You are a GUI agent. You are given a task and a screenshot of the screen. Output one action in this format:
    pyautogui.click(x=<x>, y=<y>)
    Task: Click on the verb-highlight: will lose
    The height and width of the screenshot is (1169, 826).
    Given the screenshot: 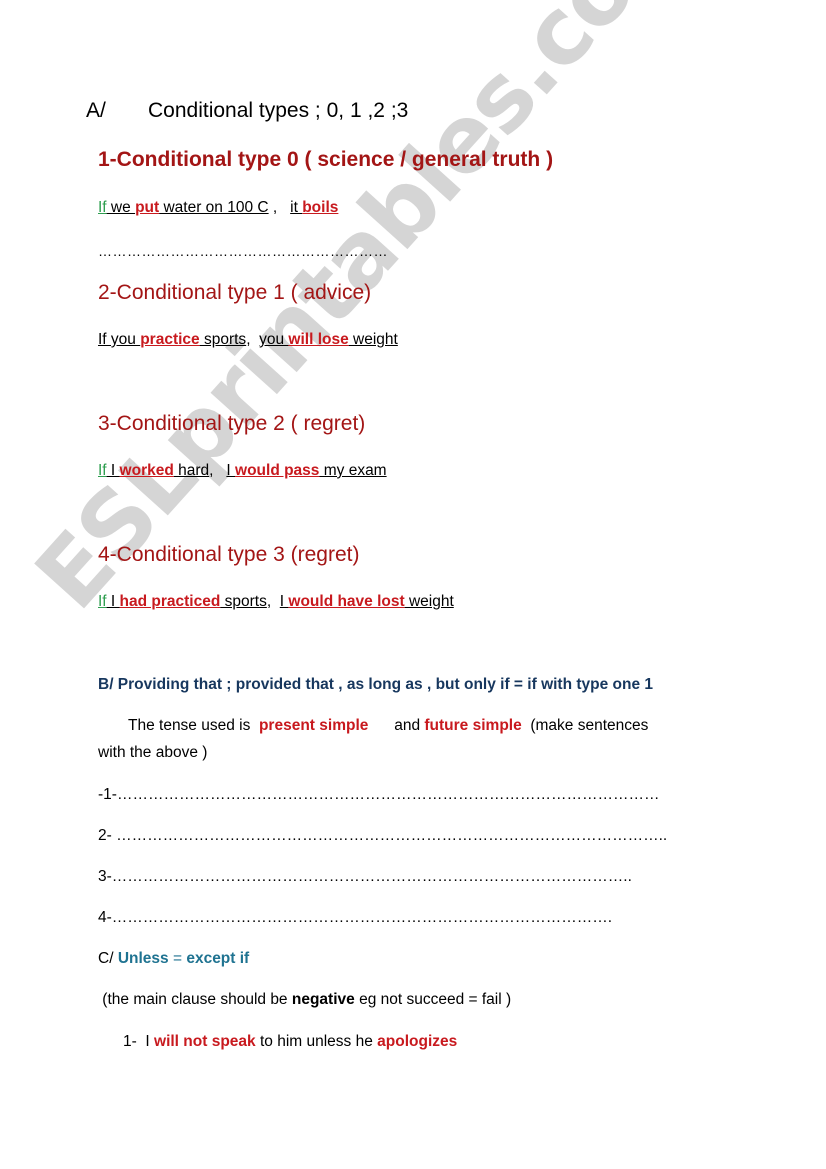 What is the action you would take?
    pyautogui.click(x=318, y=339)
    